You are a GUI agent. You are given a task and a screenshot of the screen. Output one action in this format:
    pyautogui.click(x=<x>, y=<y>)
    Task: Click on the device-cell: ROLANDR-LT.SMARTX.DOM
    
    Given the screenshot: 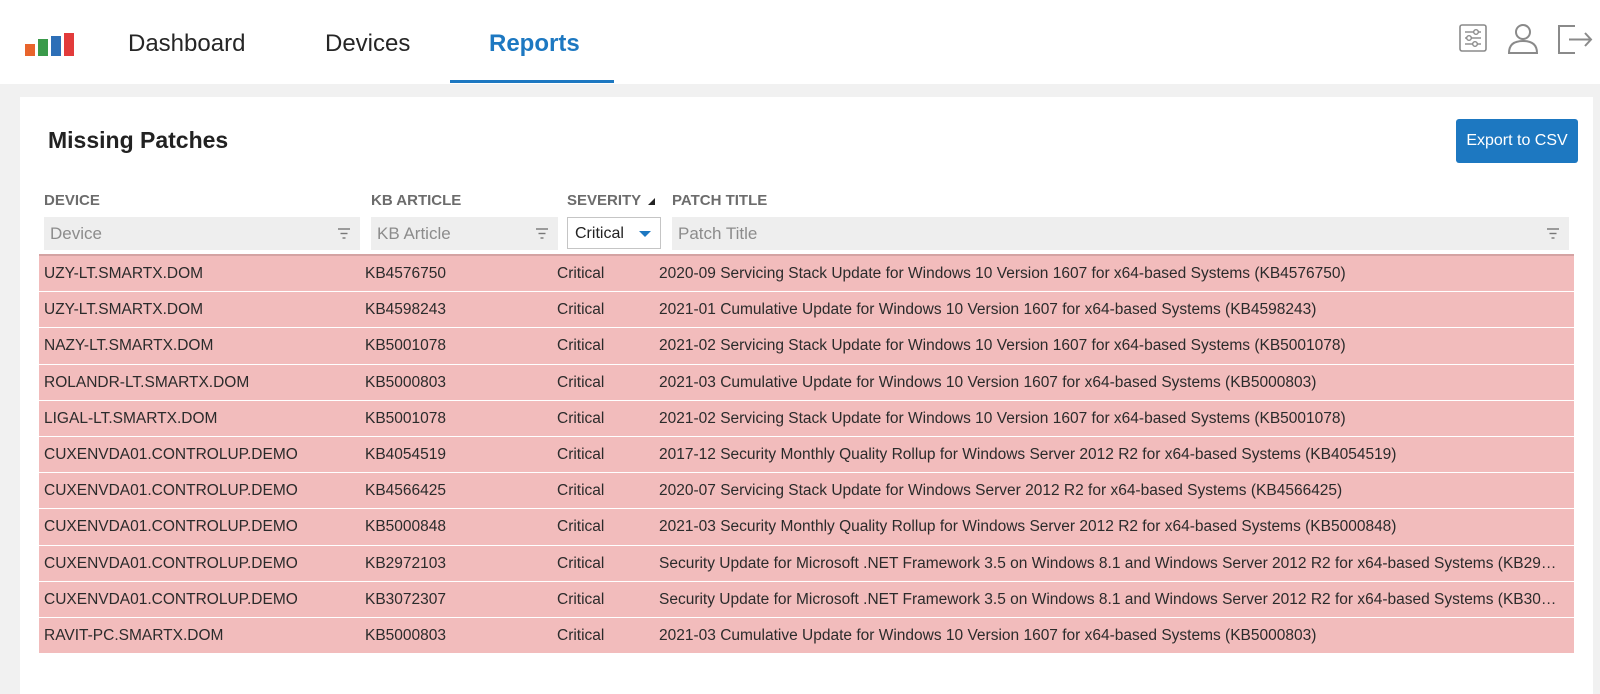 What is the action you would take?
    pyautogui.click(x=147, y=382)
    